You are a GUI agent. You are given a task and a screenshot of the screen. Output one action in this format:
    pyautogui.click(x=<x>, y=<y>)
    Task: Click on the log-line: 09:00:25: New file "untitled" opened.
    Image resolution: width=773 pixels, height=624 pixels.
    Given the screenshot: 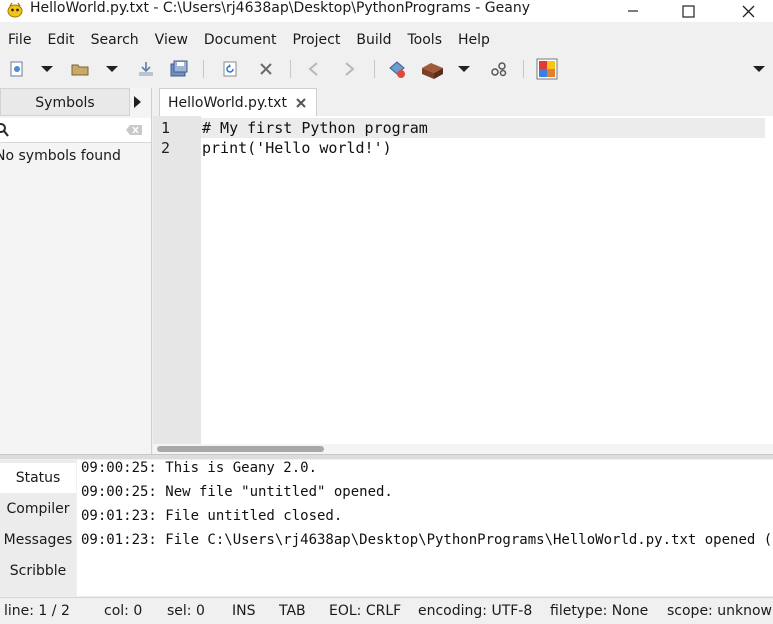 What is the action you would take?
    pyautogui.click(x=237, y=492)
    